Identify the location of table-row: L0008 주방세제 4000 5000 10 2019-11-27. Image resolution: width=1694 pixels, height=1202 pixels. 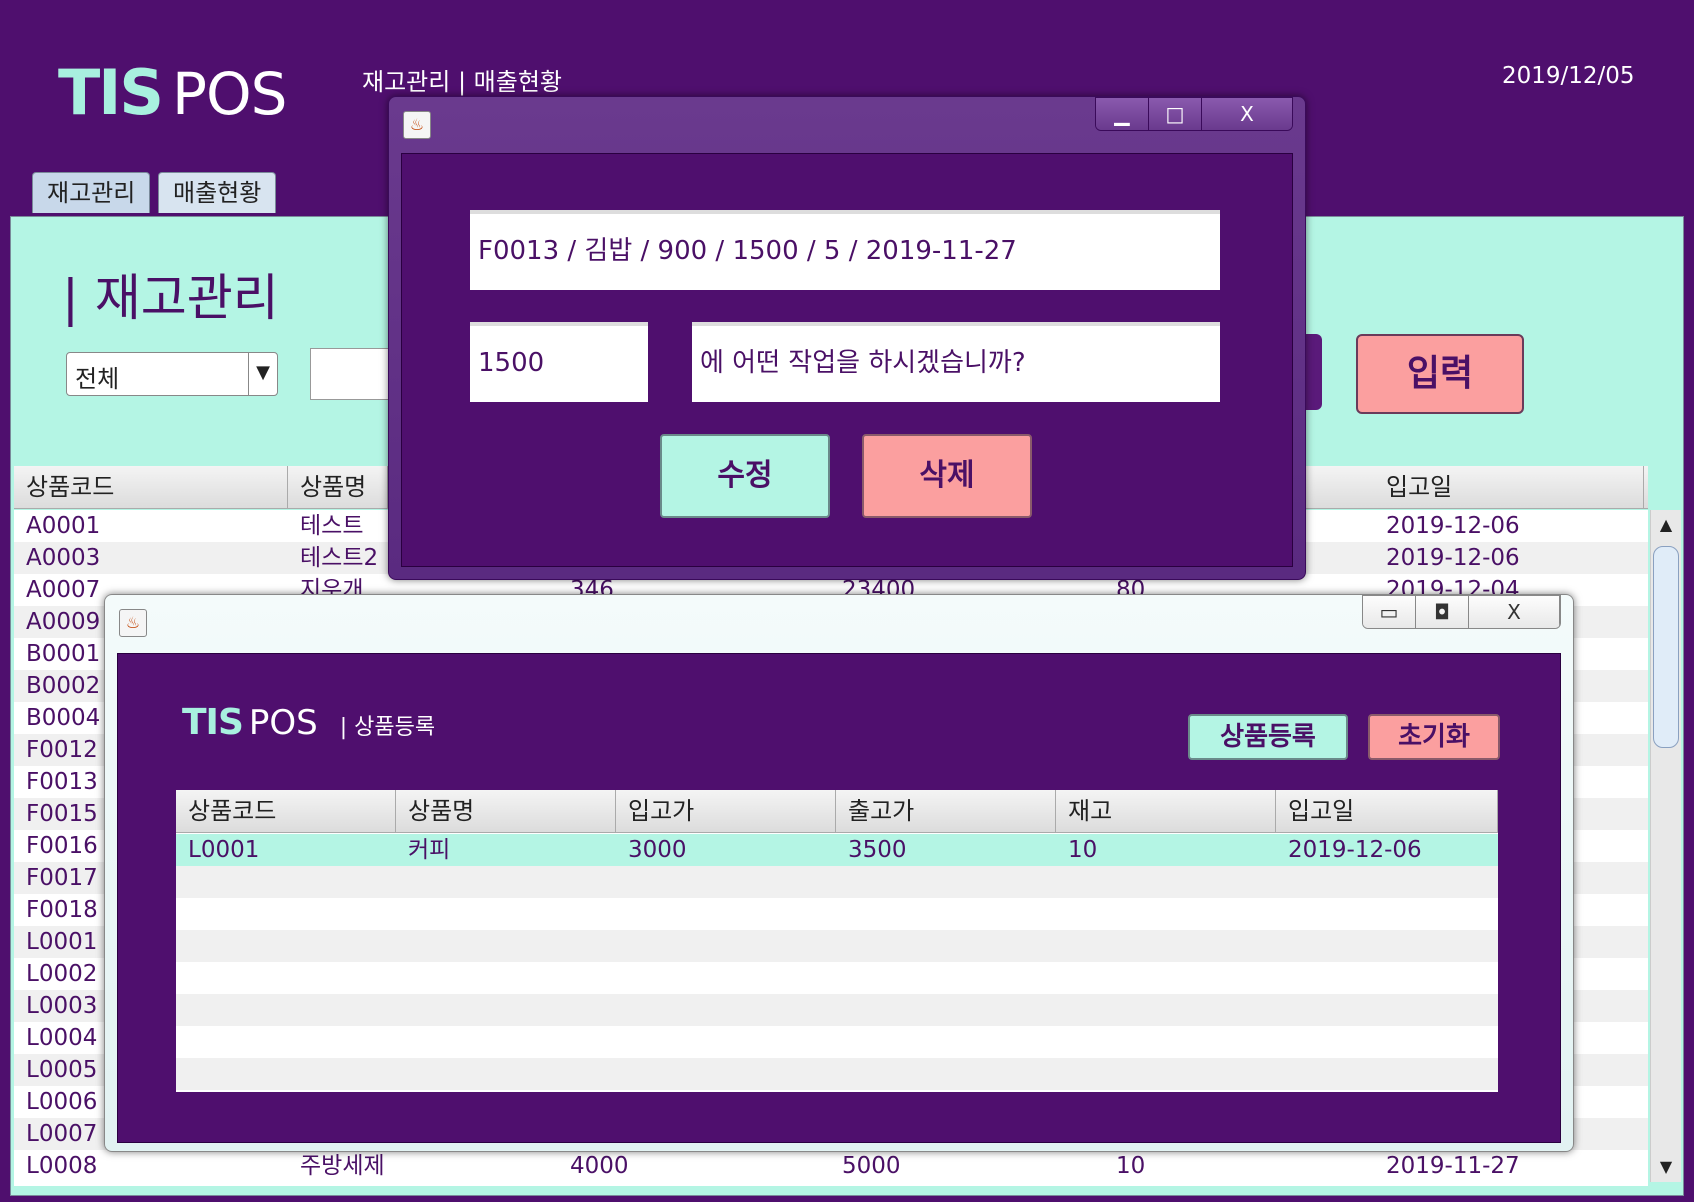
(831, 1166).